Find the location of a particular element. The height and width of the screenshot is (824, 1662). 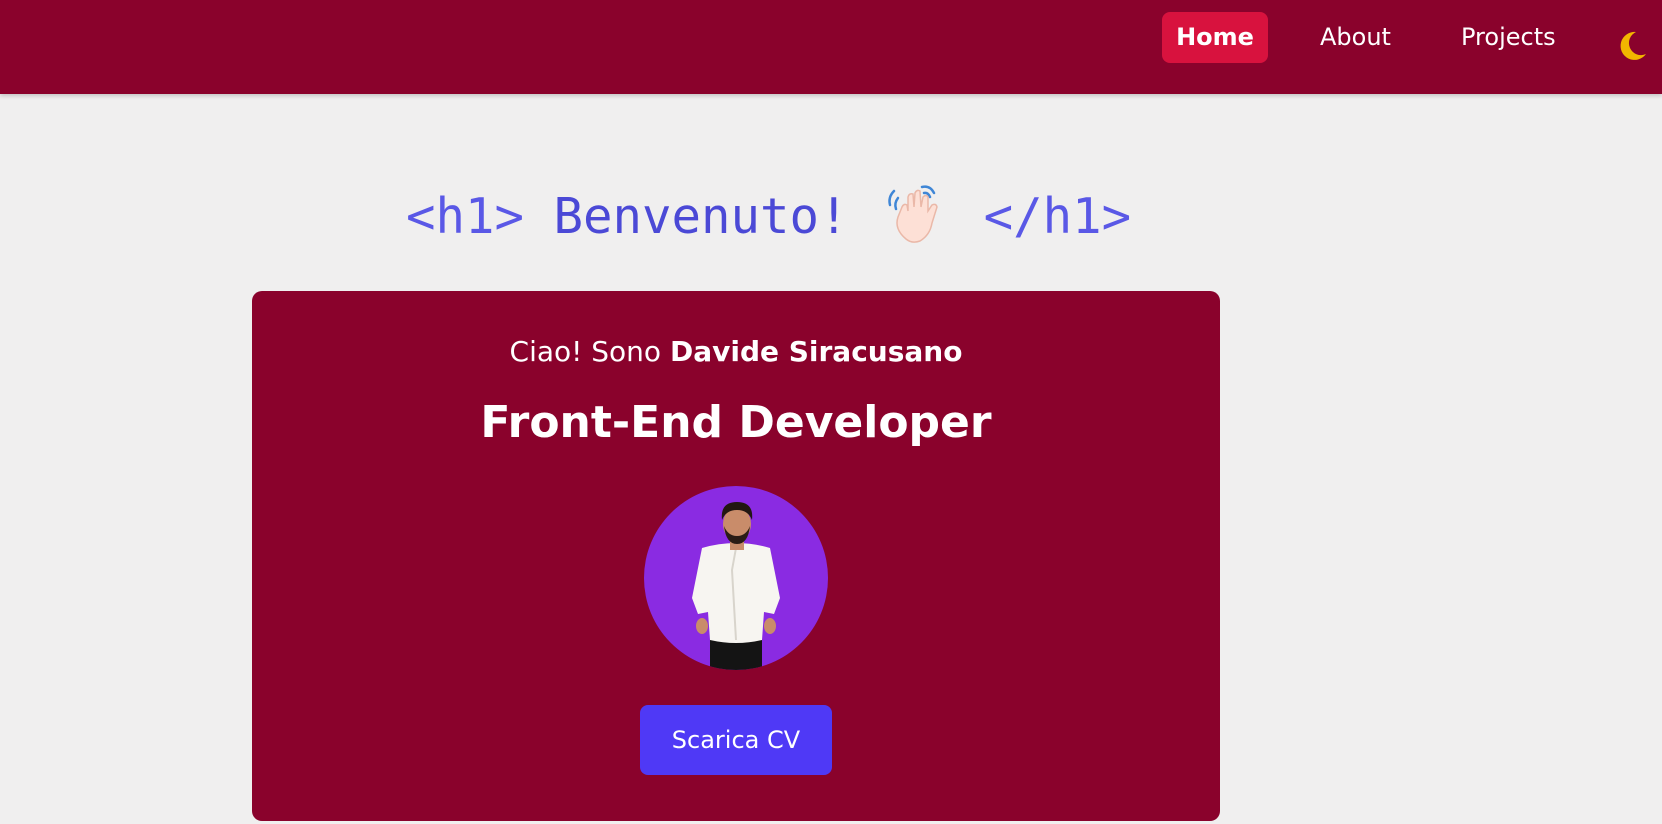

waving-hand-icon is located at coordinates (913, 214).